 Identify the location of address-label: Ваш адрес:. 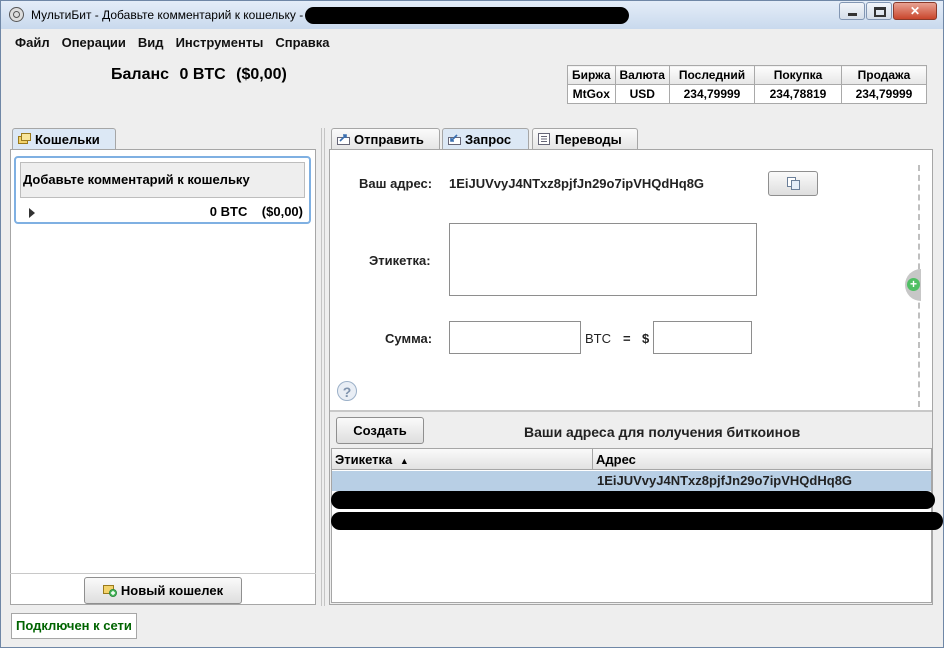
(396, 183).